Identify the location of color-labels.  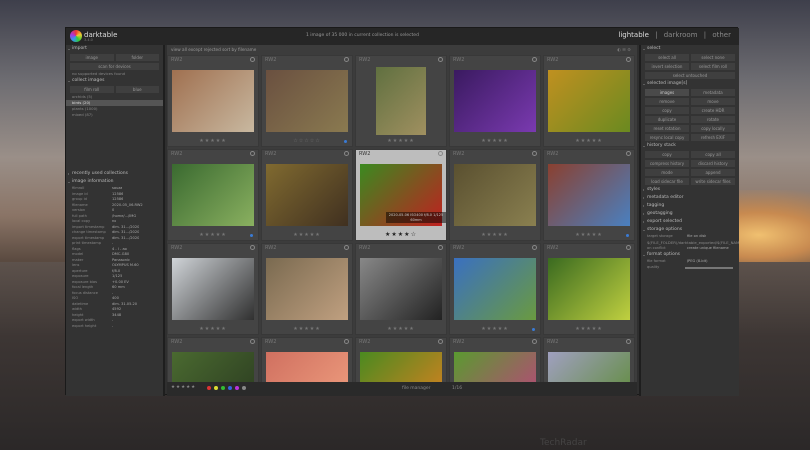
(228, 389).